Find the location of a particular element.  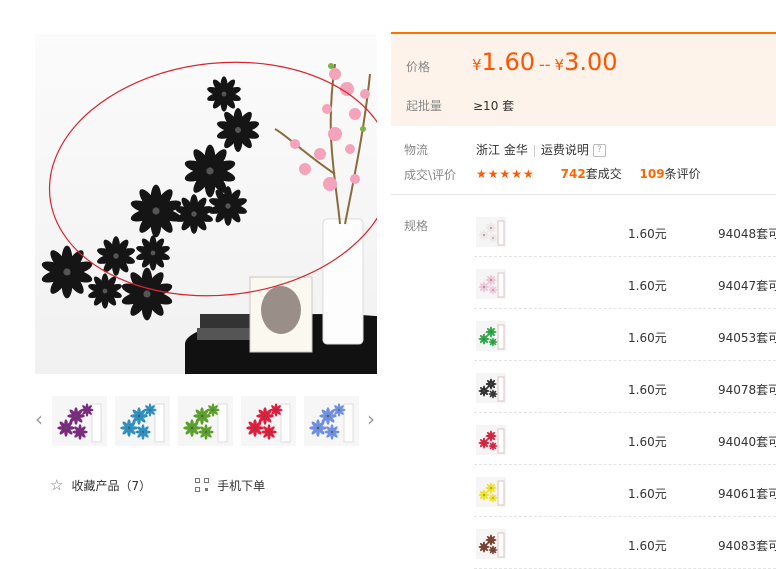

price-dash: -- is located at coordinates (544, 64).